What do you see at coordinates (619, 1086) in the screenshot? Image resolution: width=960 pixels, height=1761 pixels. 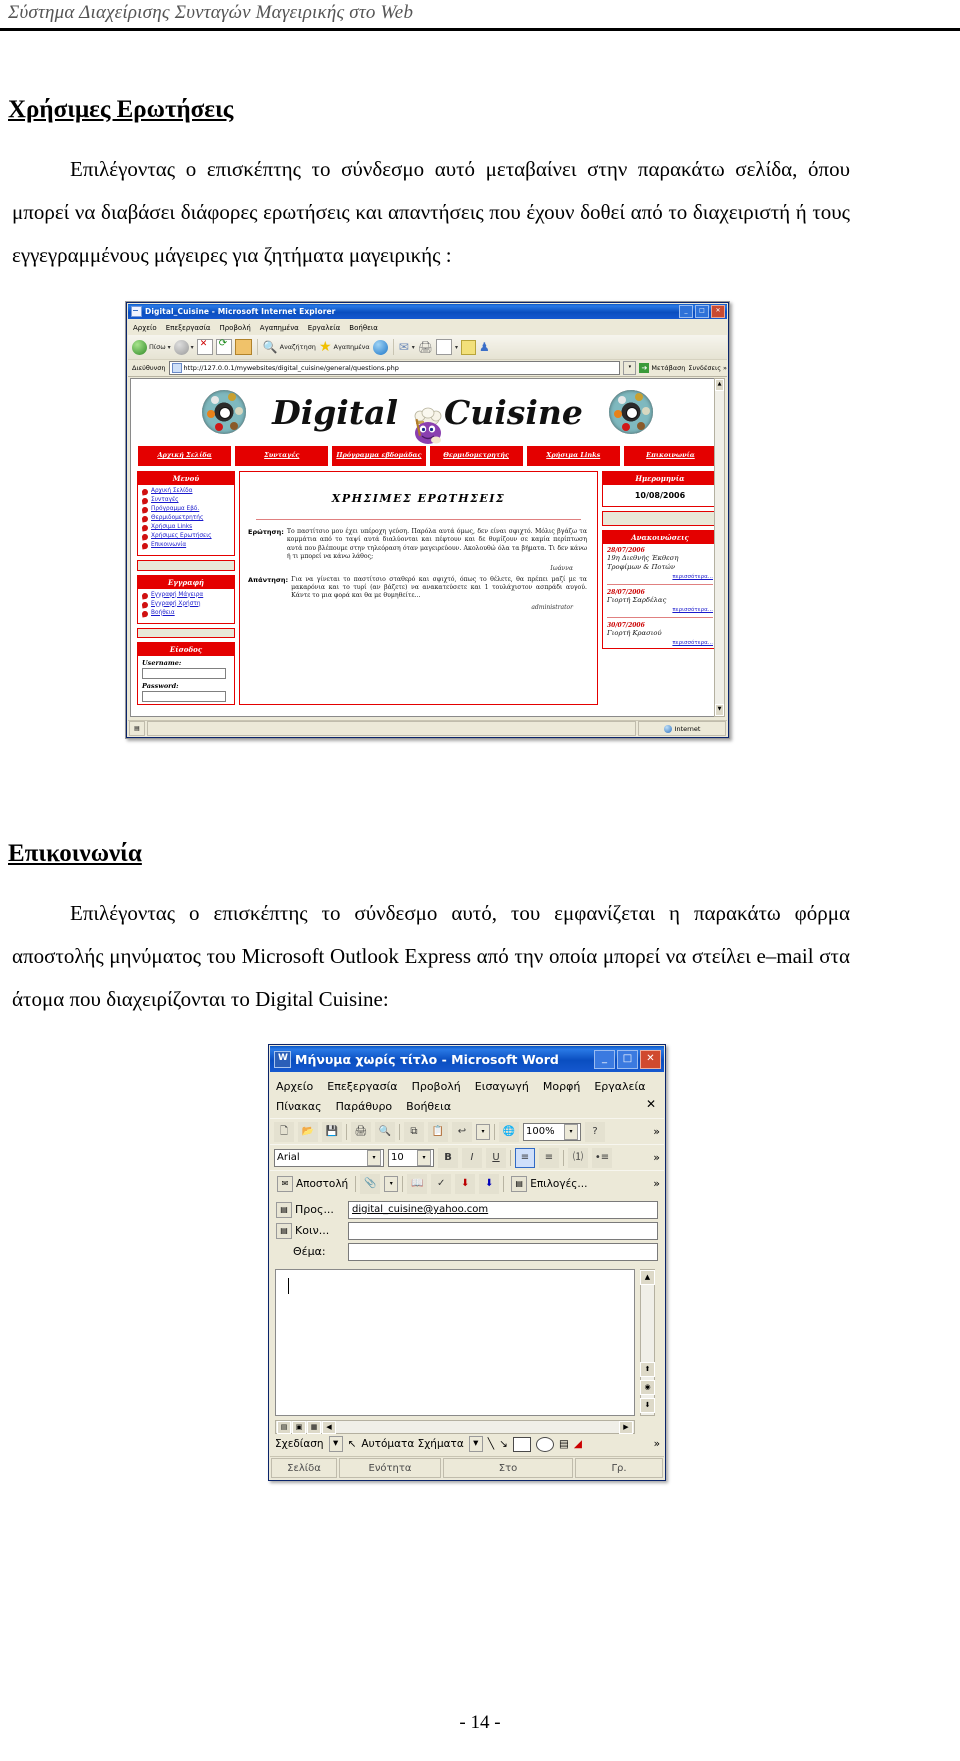 I see `mail-menu-tools: Εργαλεία` at bounding box center [619, 1086].